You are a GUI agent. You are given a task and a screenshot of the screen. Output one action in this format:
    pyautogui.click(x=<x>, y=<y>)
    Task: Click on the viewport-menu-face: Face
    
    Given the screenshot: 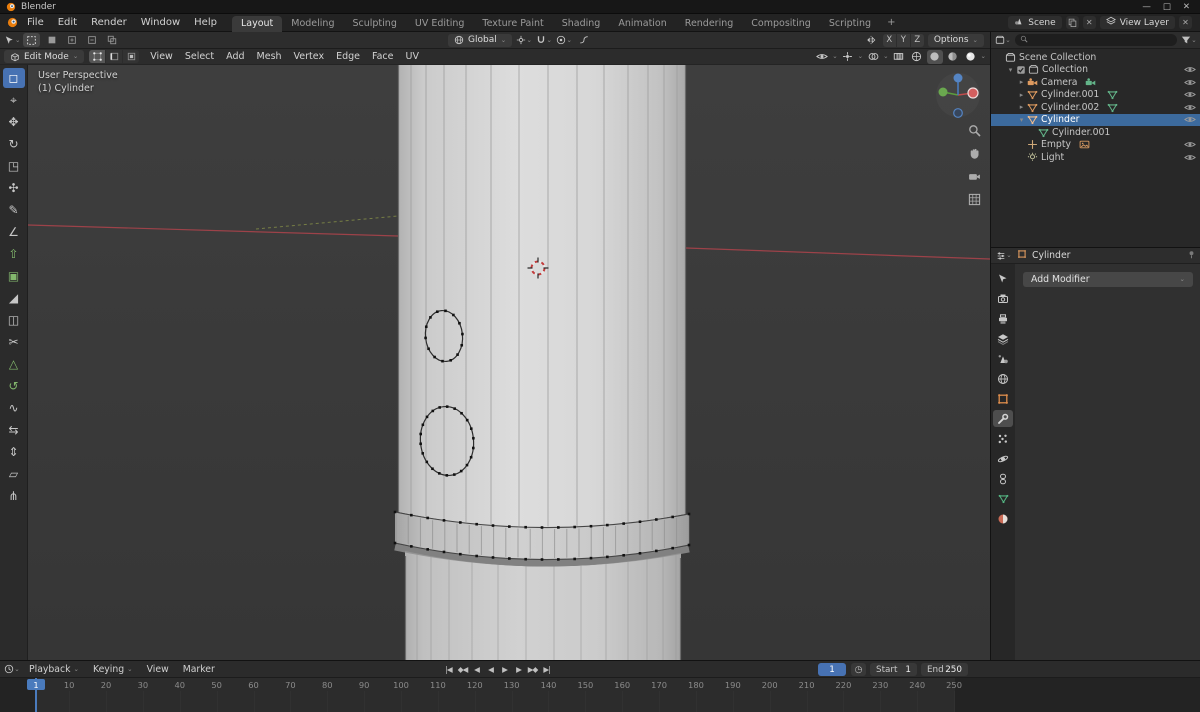 What is the action you would take?
    pyautogui.click(x=382, y=56)
    